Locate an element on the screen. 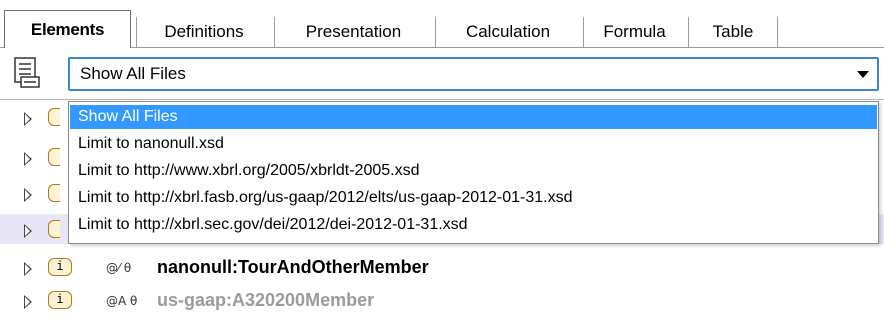  filter-option-nanonull: Limit to nanonull.xsd is located at coordinates (473, 144).